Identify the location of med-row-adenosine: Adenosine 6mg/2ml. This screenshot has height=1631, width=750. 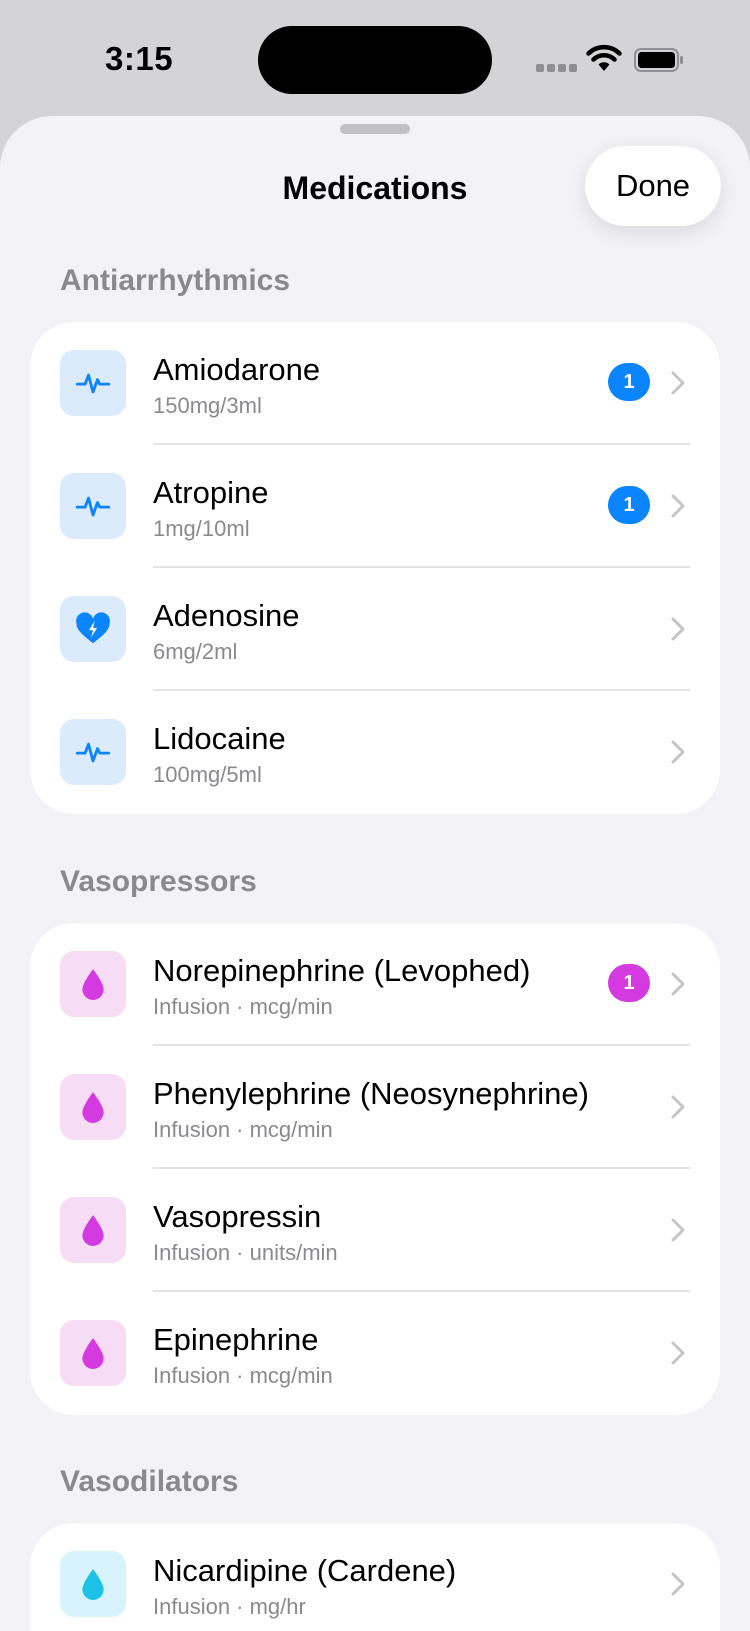
(375, 629).